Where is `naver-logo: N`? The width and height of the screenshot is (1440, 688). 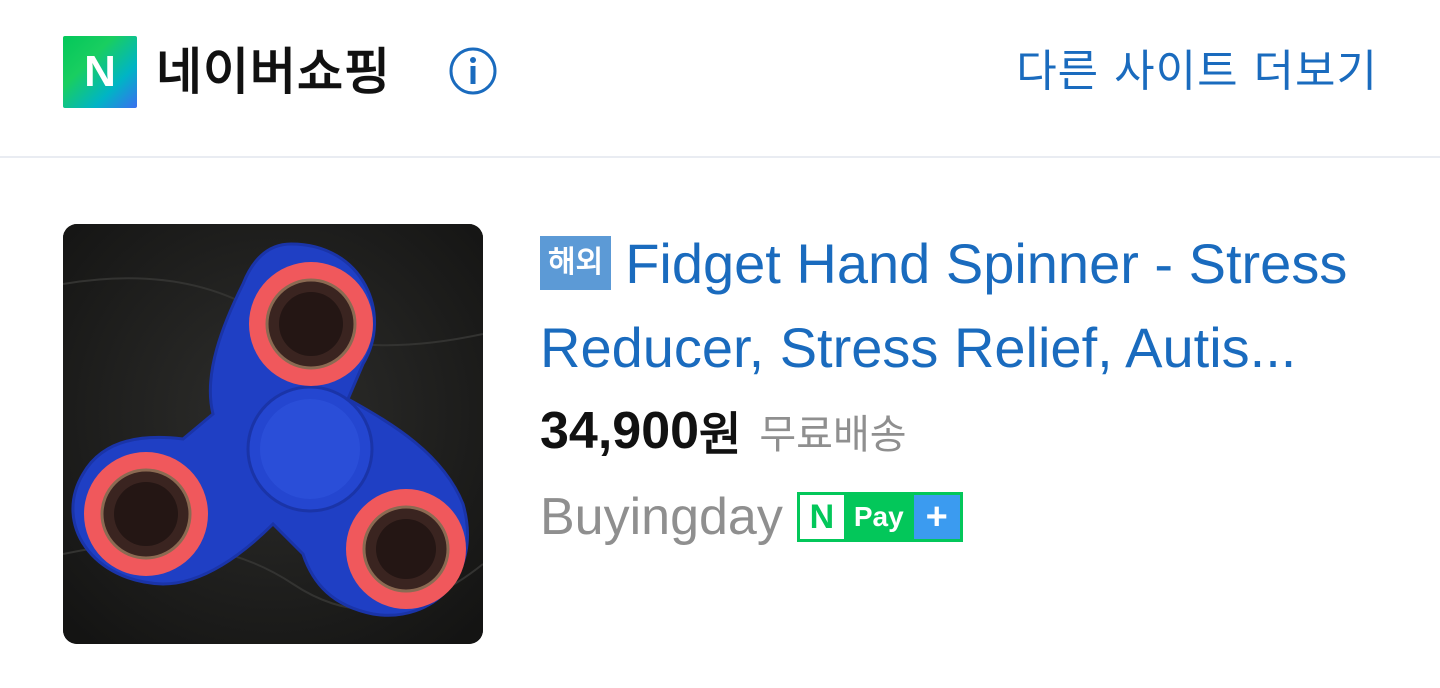 naver-logo: N is located at coordinates (100, 72).